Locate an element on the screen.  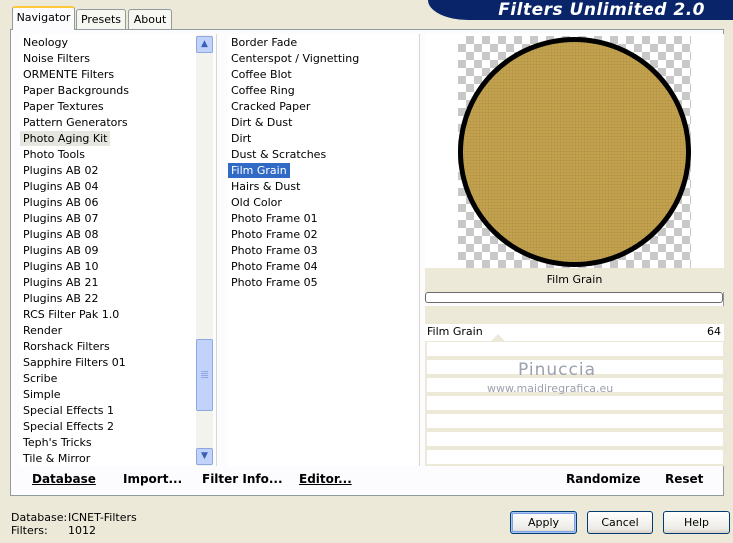
category-item: Plugins AB 06 is located at coordinates (60, 202).